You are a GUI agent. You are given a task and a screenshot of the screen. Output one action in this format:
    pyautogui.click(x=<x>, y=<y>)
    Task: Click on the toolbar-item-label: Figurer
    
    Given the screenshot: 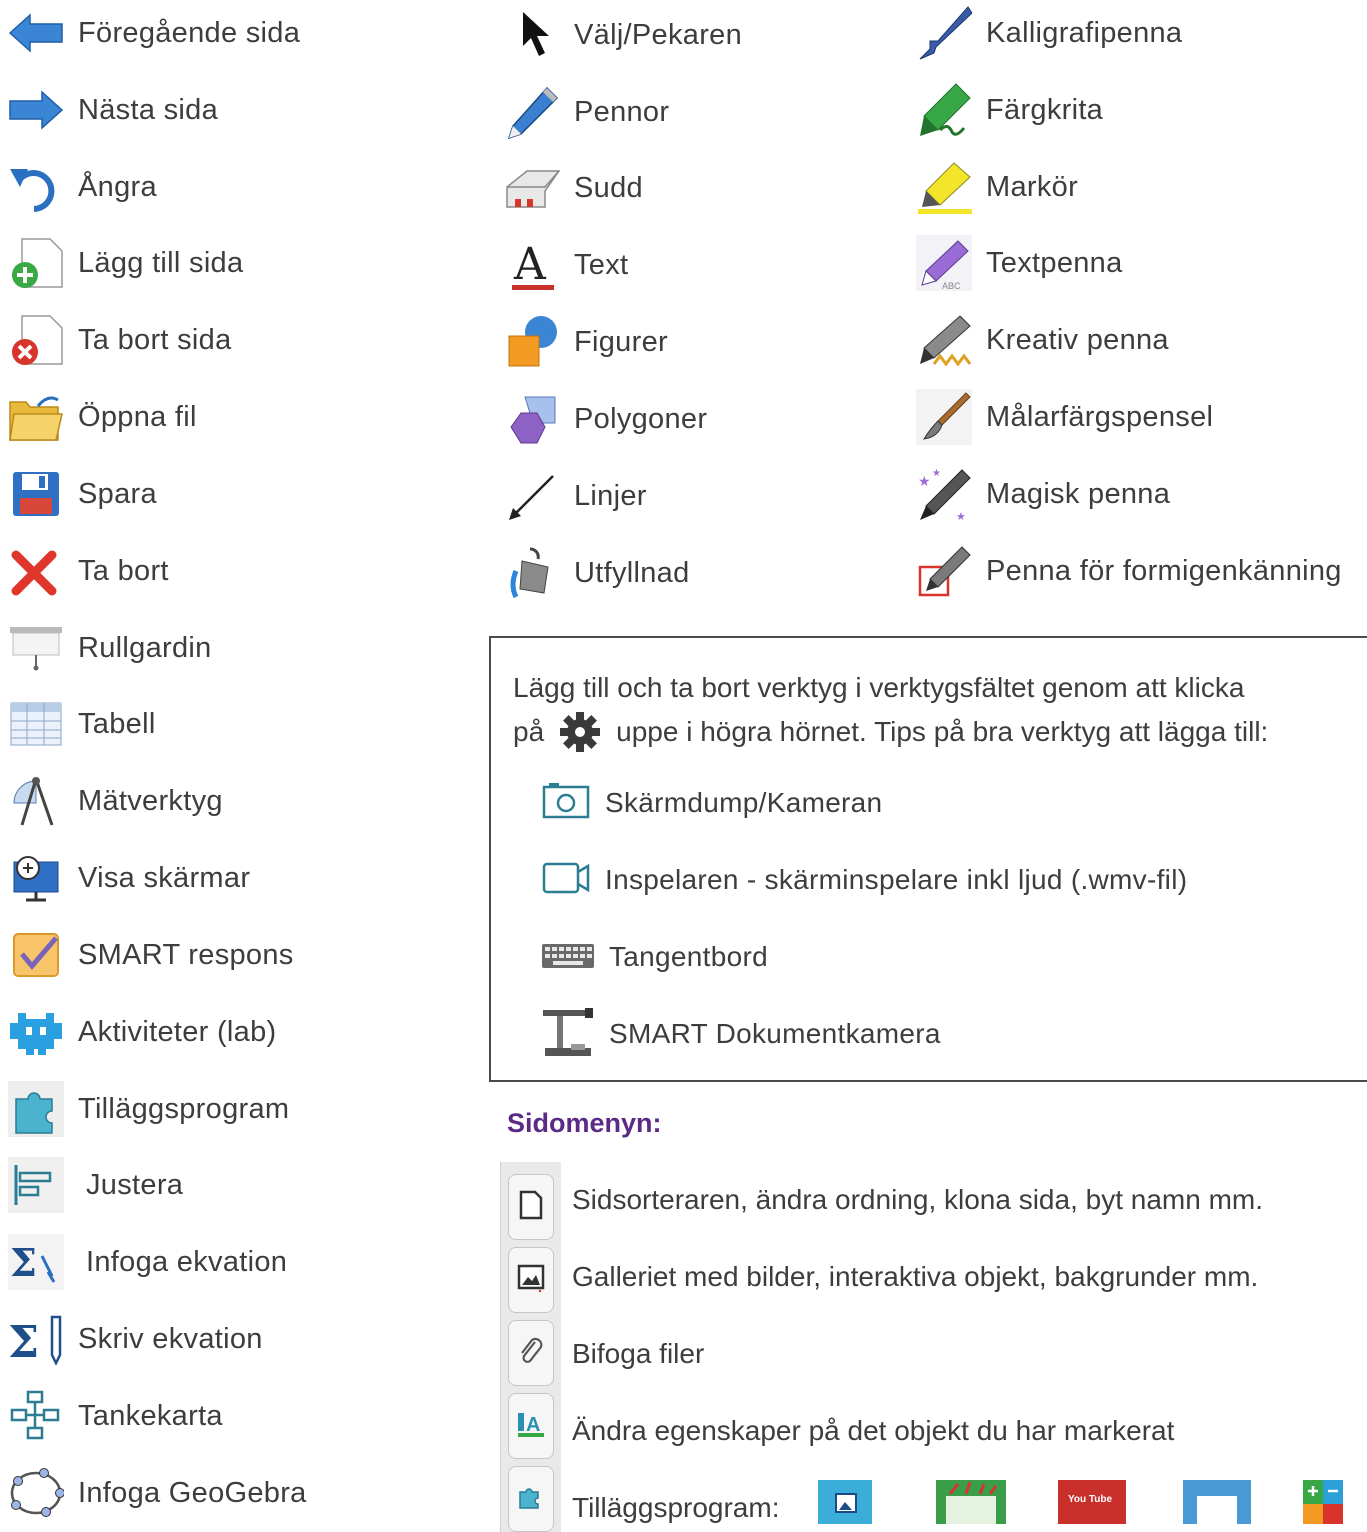 What is the action you would take?
    pyautogui.click(x=621, y=341)
    